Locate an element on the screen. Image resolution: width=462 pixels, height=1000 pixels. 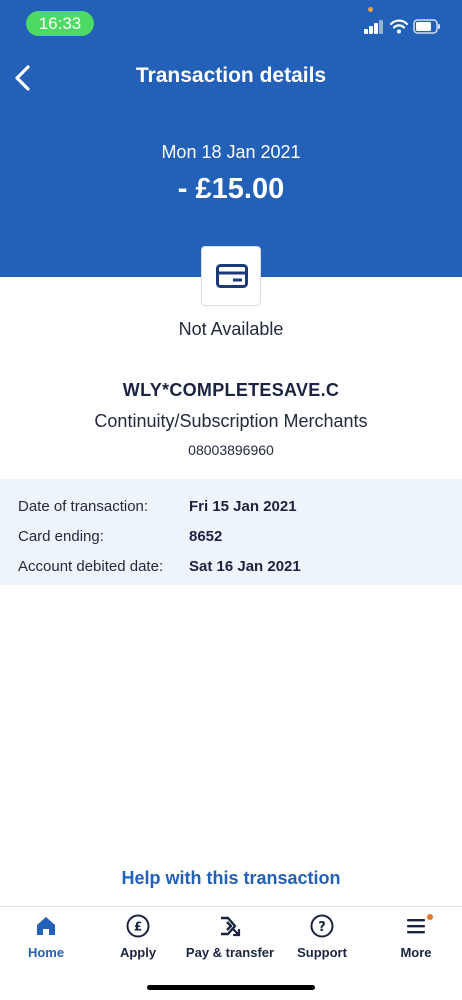
detail-value: 8652 is located at coordinates (206, 536).